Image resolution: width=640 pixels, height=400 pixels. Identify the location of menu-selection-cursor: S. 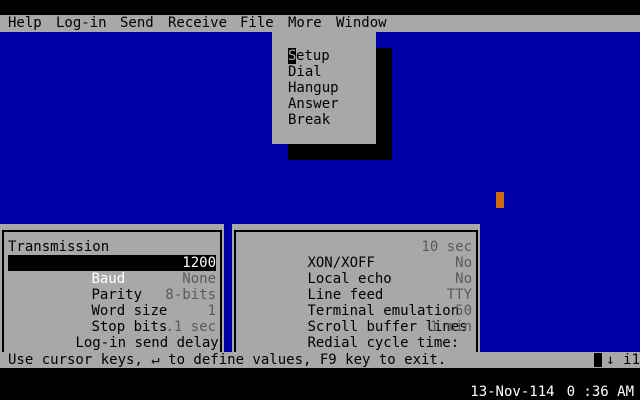
(292, 56).